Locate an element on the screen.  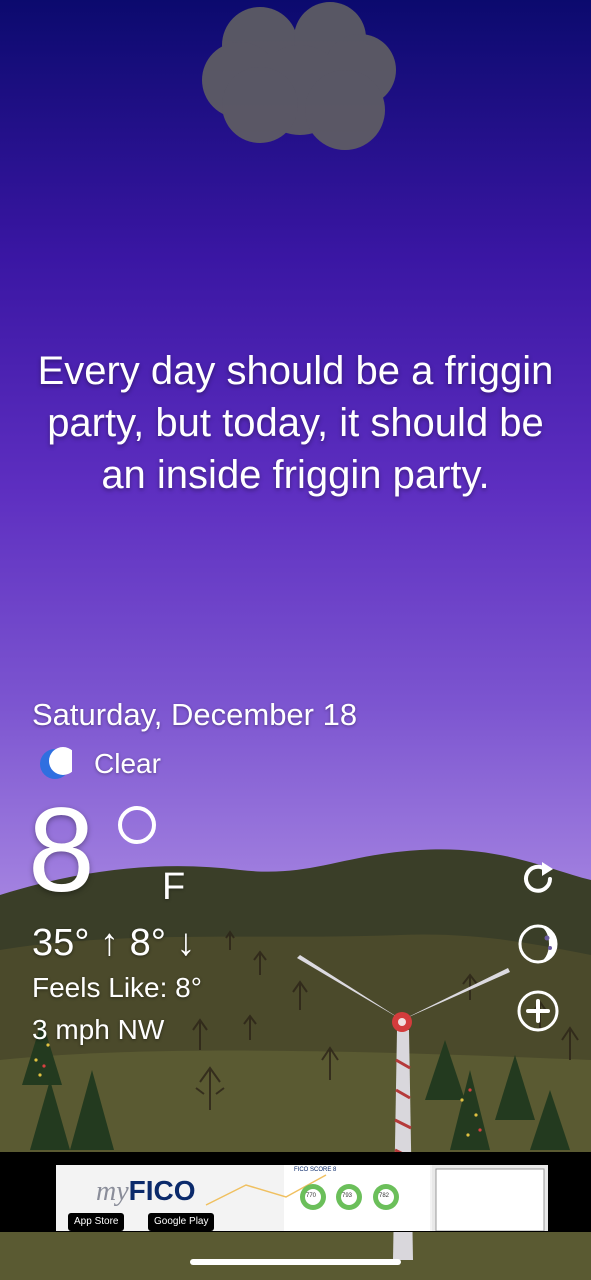
temperature-value: 8 is located at coordinates (61, 850).